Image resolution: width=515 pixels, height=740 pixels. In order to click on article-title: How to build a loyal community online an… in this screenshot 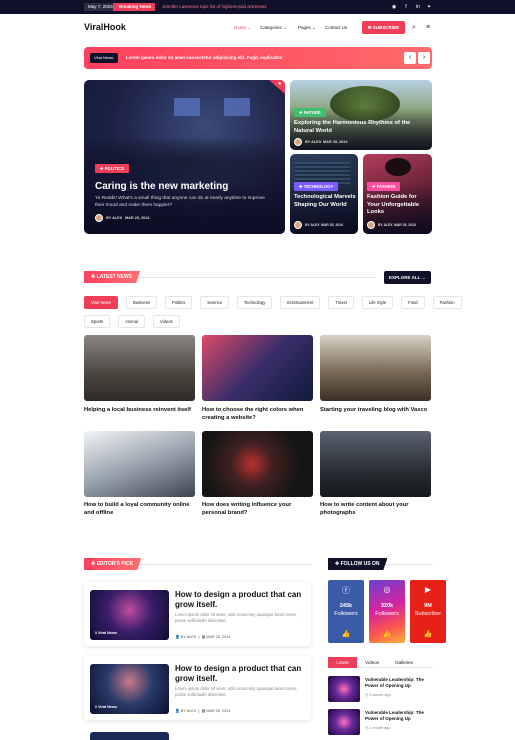, I will do `click(141, 509)`.